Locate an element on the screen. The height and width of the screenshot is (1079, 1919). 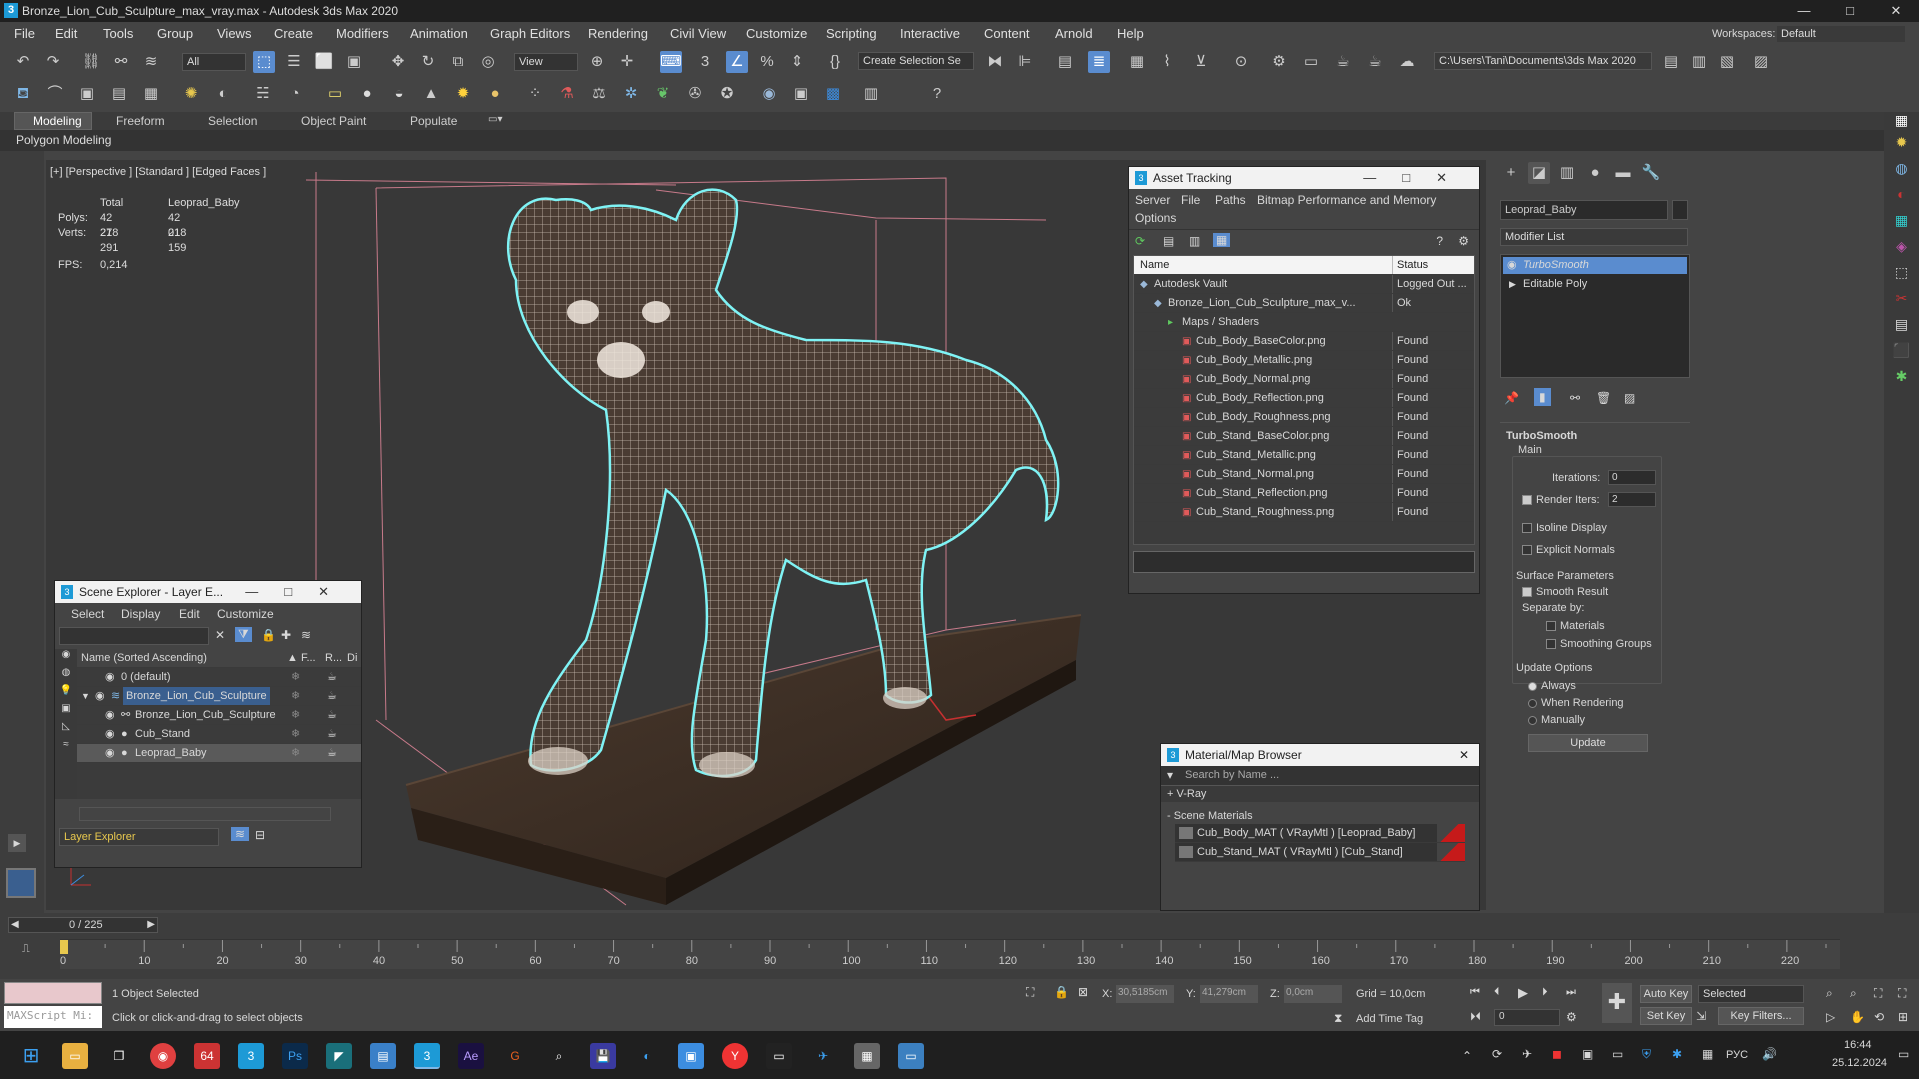
pin-stack-icon: 📌 is located at coordinates (1511, 398).